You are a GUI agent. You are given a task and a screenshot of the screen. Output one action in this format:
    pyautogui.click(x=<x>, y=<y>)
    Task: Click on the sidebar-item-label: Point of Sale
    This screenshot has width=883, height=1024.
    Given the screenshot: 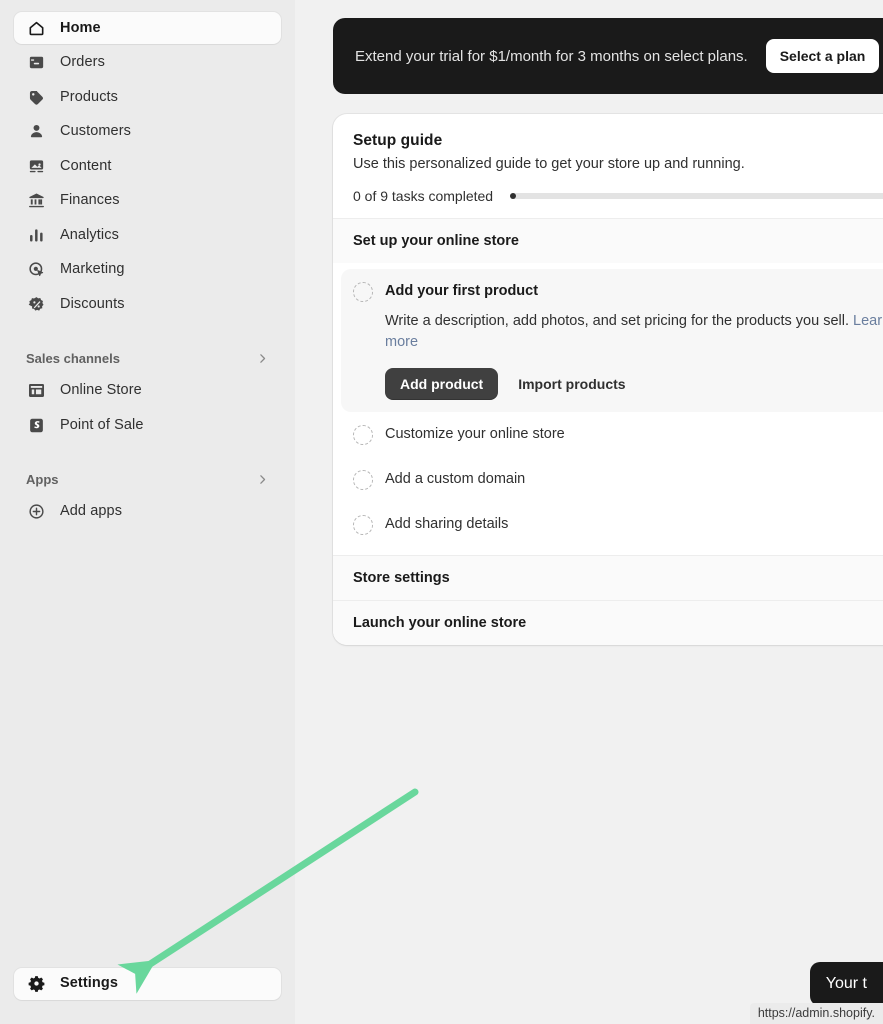 What is the action you would take?
    pyautogui.click(x=102, y=424)
    